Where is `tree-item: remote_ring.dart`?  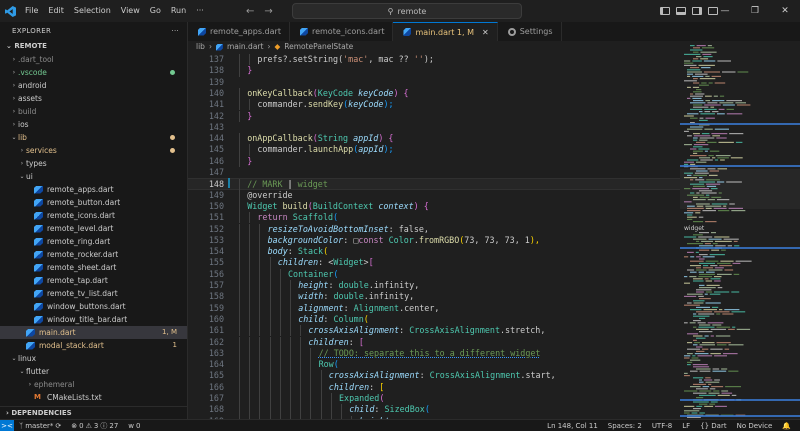 tree-item: remote_ring.dart is located at coordinates (93, 241).